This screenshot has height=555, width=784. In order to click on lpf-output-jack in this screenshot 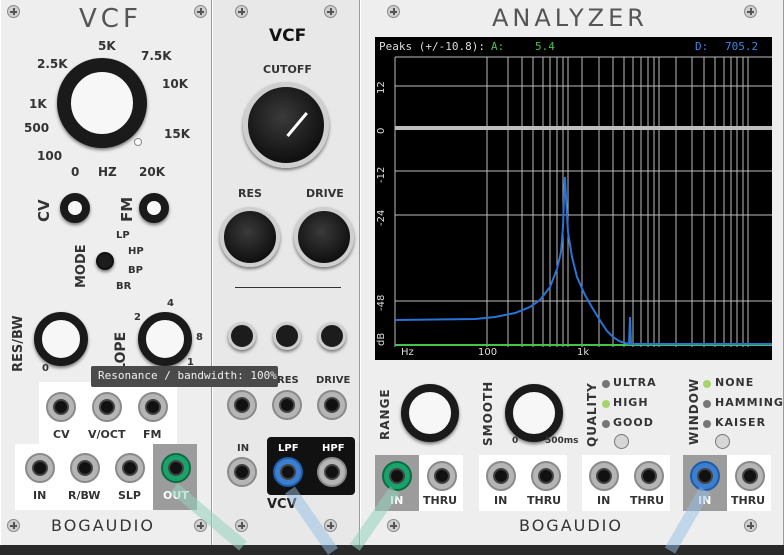, I will do `click(288, 472)`.